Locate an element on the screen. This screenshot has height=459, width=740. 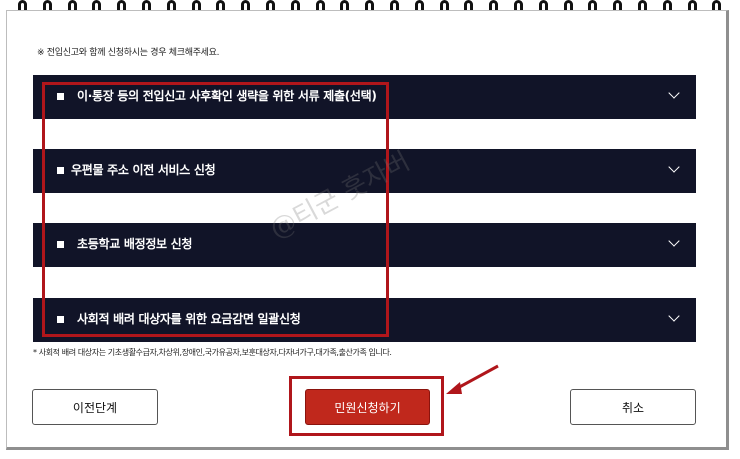
prev-step-button: 이전단계 is located at coordinates (95, 407).